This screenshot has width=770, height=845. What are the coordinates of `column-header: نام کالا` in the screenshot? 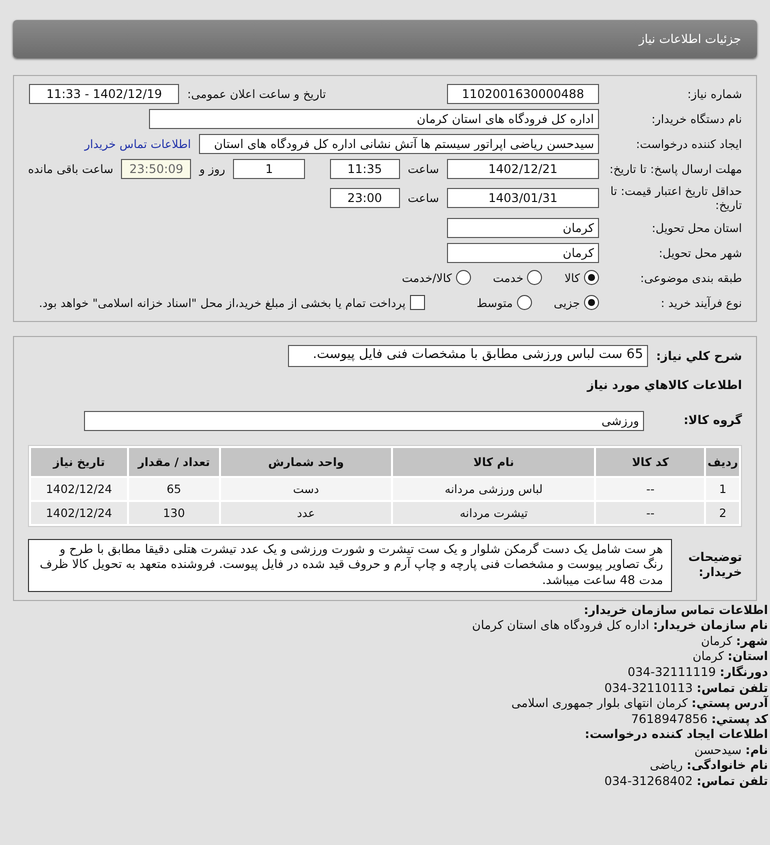 It's located at (493, 462).